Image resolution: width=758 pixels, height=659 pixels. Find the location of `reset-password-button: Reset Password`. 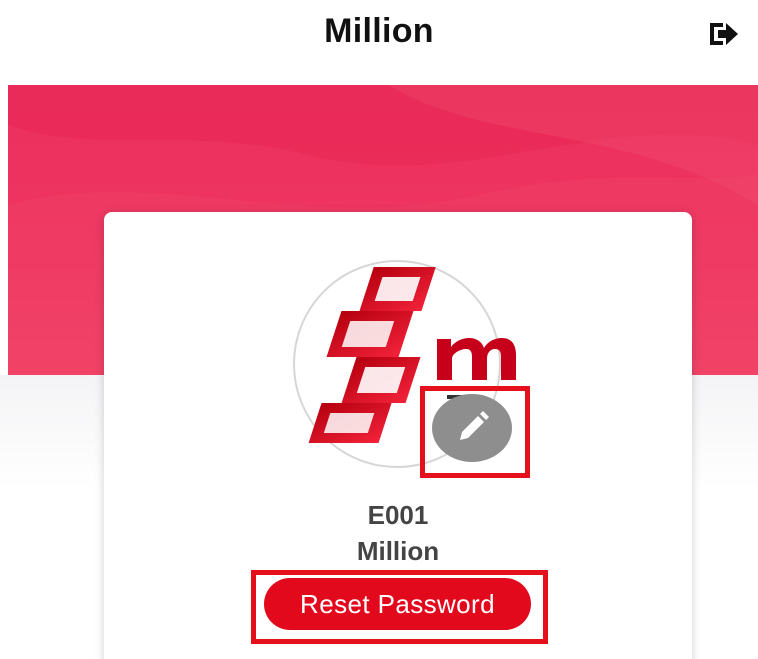

reset-password-button: Reset Password is located at coordinates (397, 604).